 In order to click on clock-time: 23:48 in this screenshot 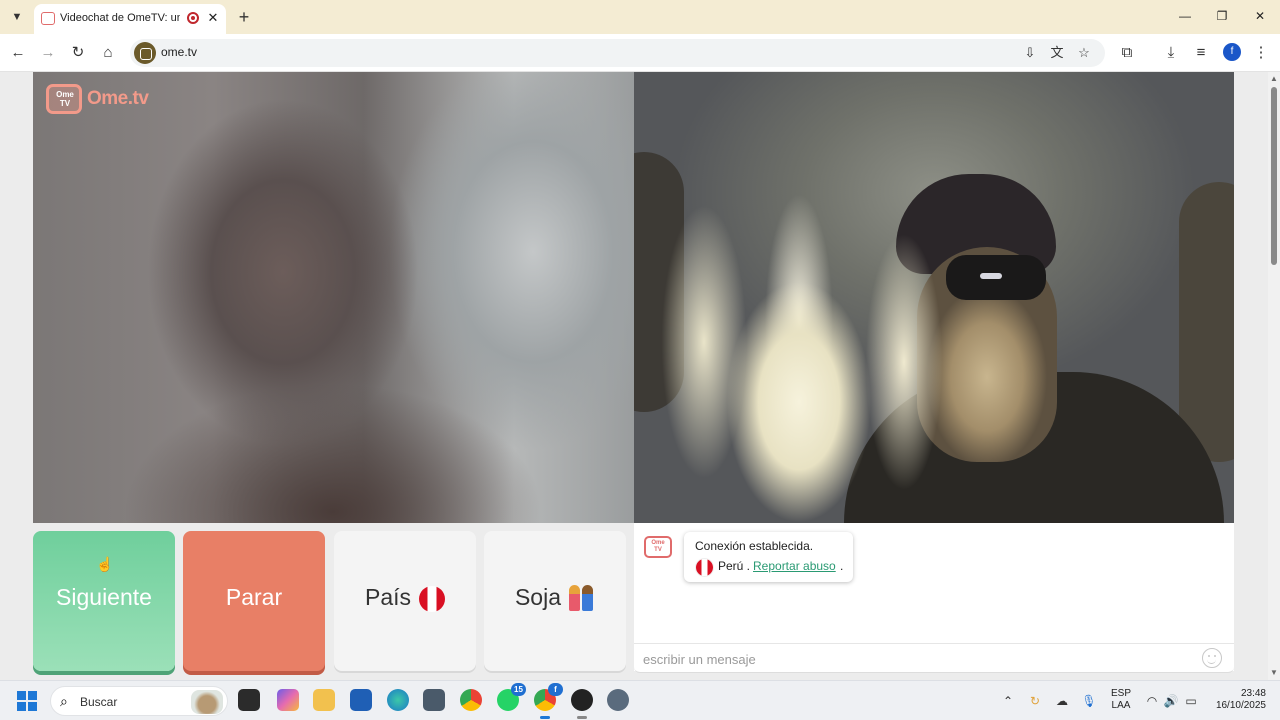, I will do `click(1253, 693)`.